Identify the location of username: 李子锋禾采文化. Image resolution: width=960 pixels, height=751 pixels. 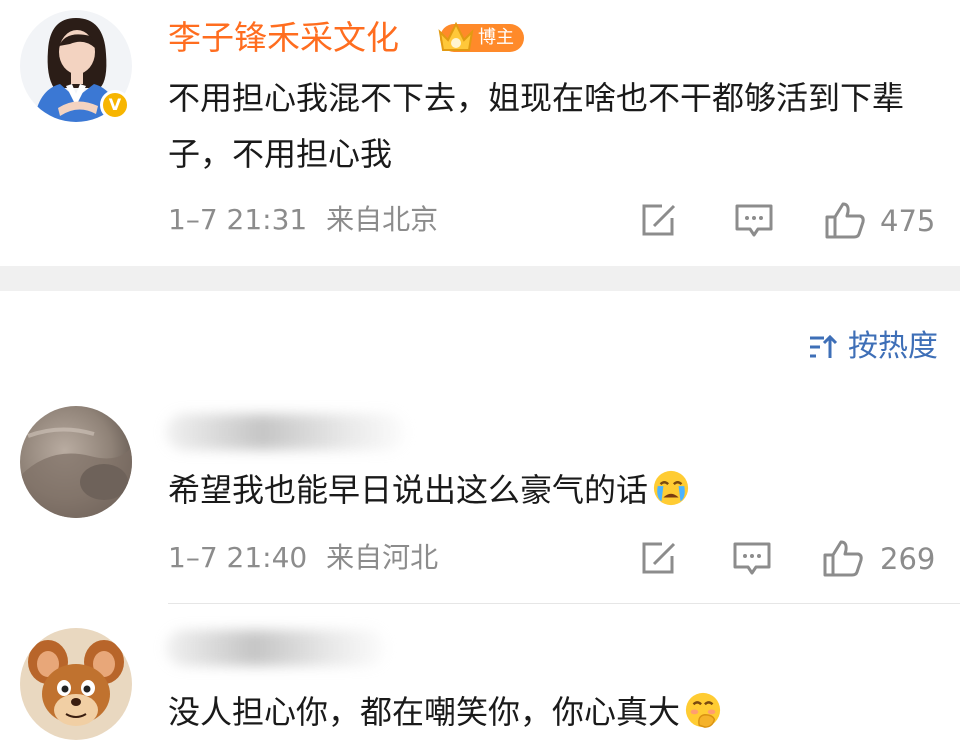
(283, 38).